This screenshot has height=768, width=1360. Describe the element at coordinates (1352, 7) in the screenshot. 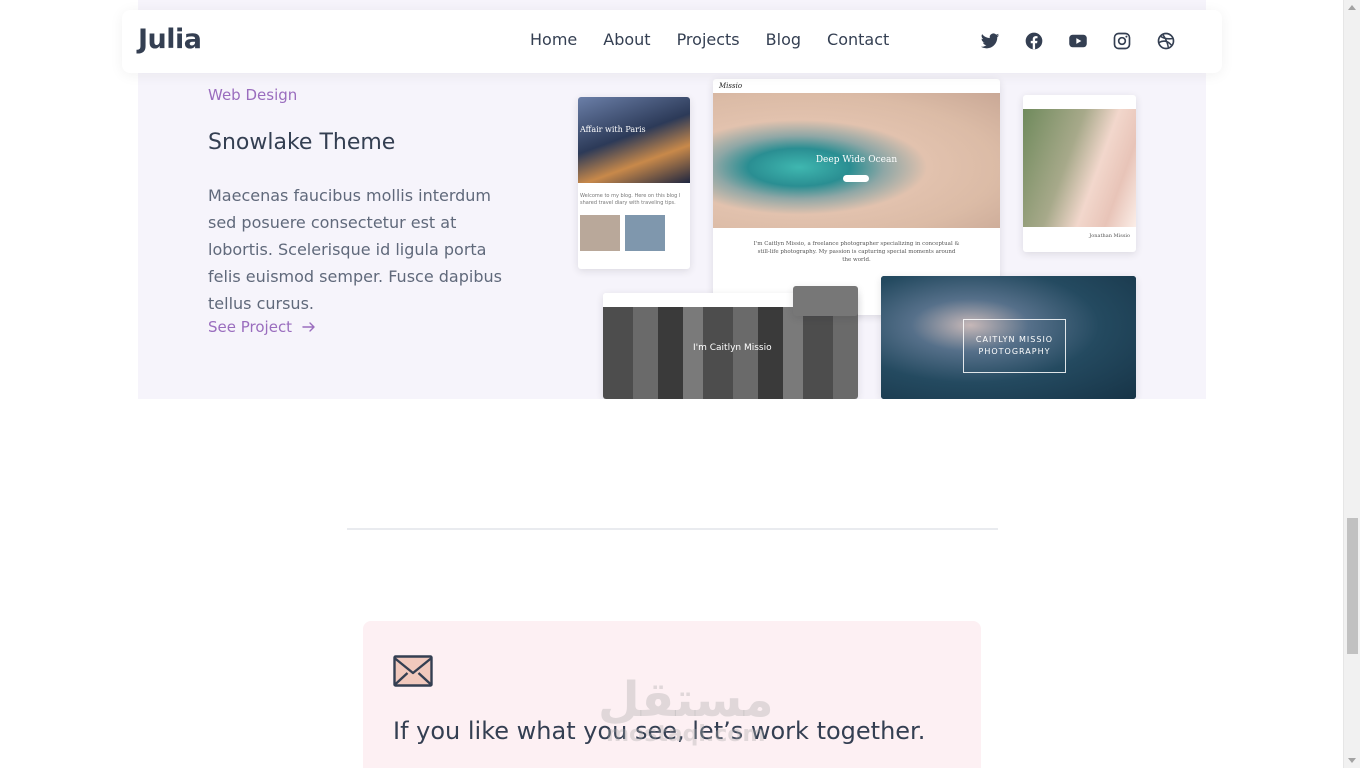

I see `scroll-up-arrow` at that location.